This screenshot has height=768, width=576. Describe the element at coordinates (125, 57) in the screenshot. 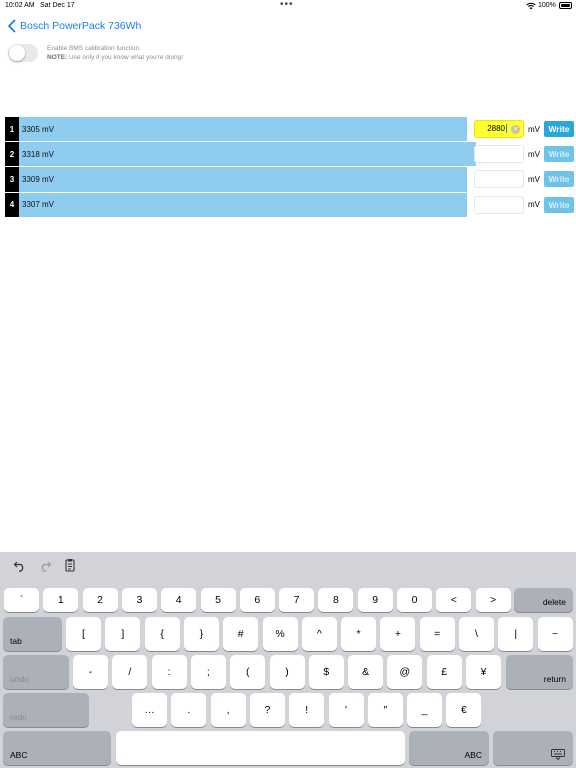

I see `note-text: Use only if you know what you're doing!` at that location.